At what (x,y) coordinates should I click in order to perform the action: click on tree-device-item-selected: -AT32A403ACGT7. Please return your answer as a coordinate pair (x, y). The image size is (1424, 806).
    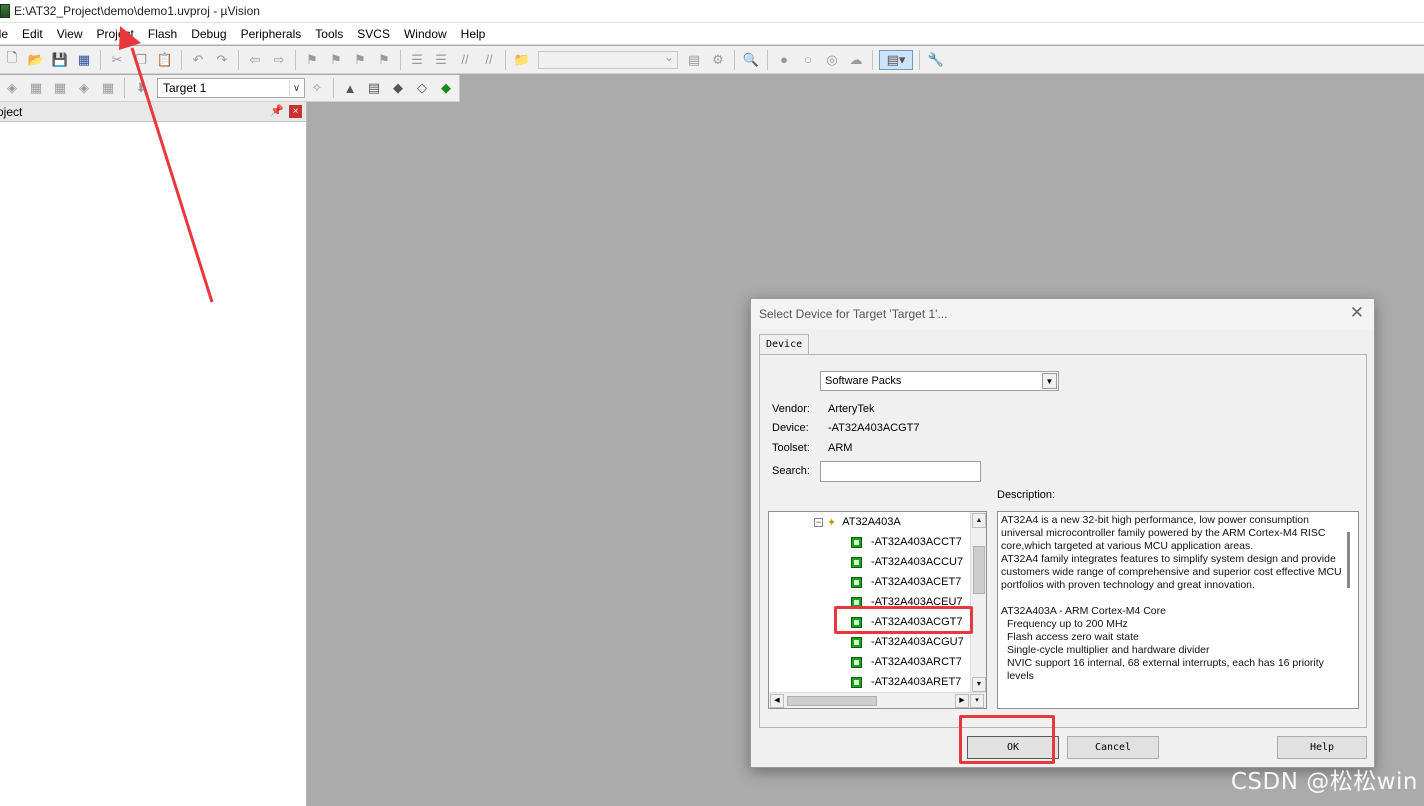
    Looking at the image, I should click on (907, 622).